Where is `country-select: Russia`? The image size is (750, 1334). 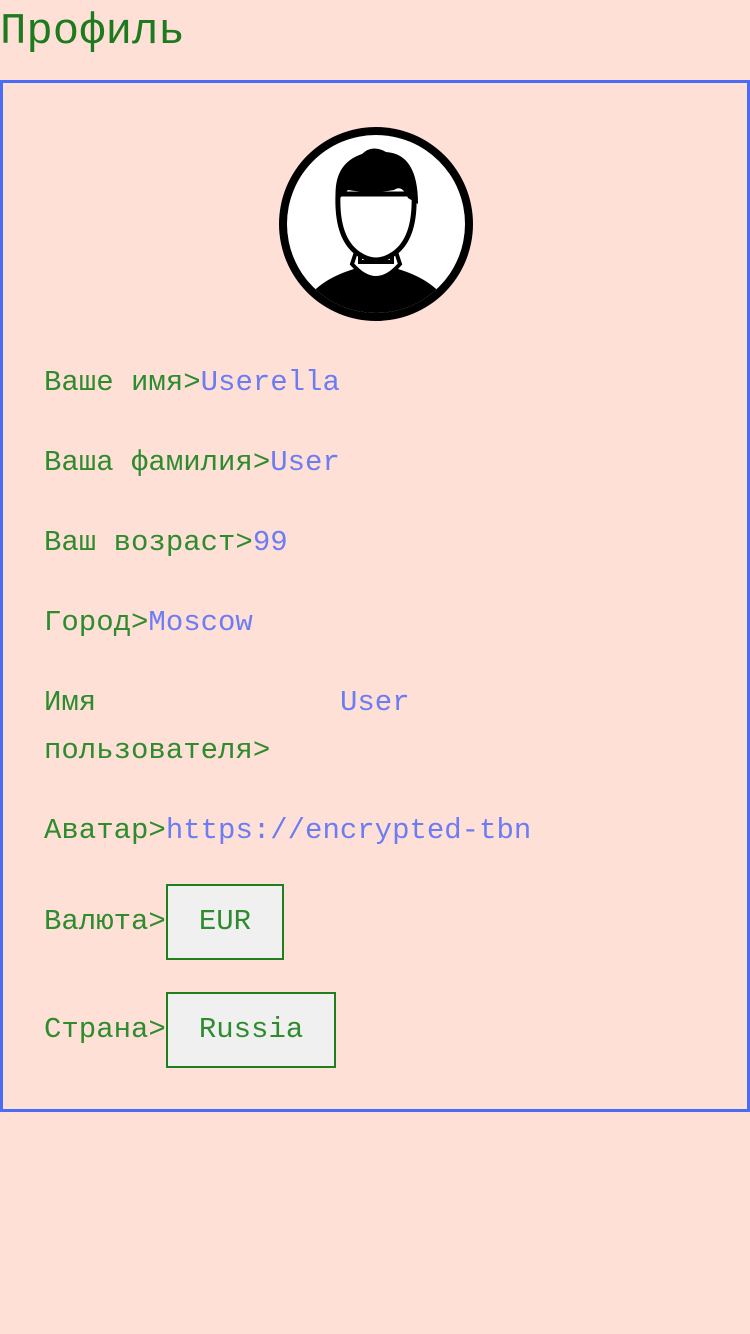 country-select: Russia is located at coordinates (251, 1030).